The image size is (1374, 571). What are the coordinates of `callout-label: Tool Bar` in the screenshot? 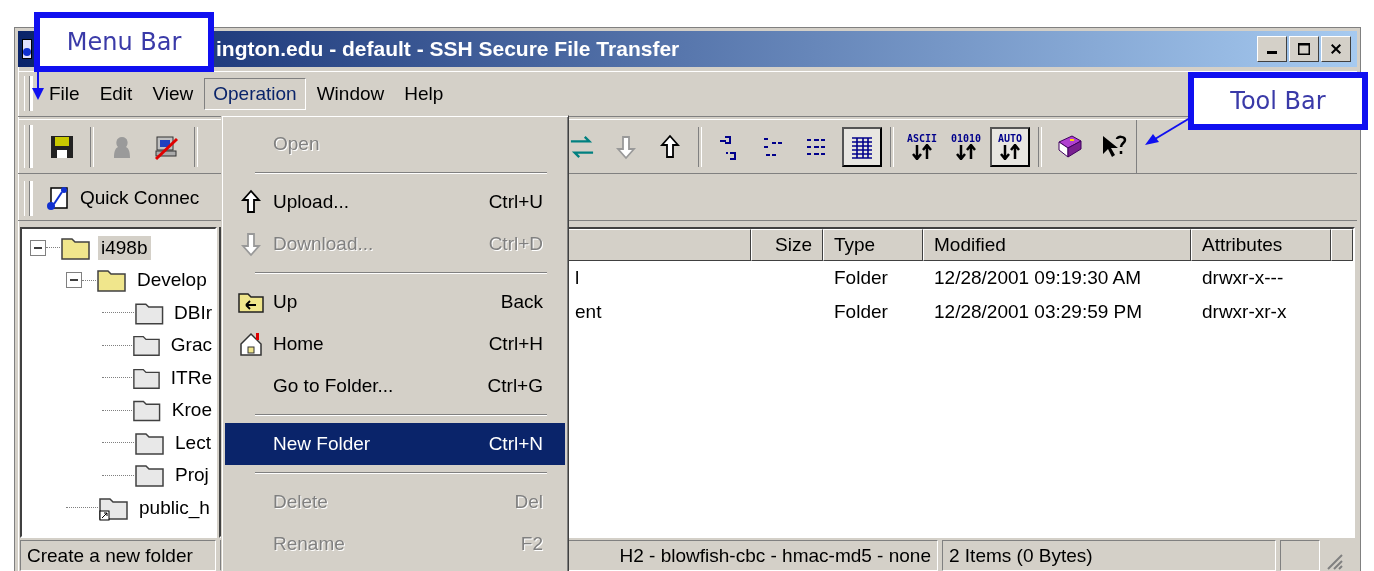 It's located at (1278, 101).